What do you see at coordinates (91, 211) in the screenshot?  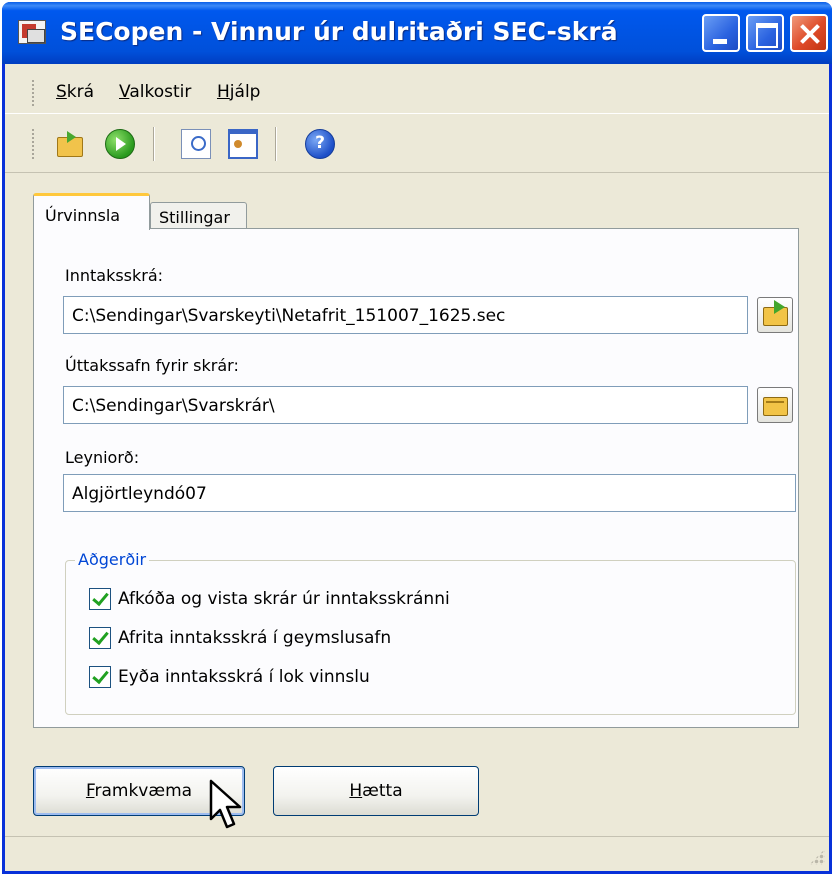 I see `tab-processing: Úrvinnsla` at bounding box center [91, 211].